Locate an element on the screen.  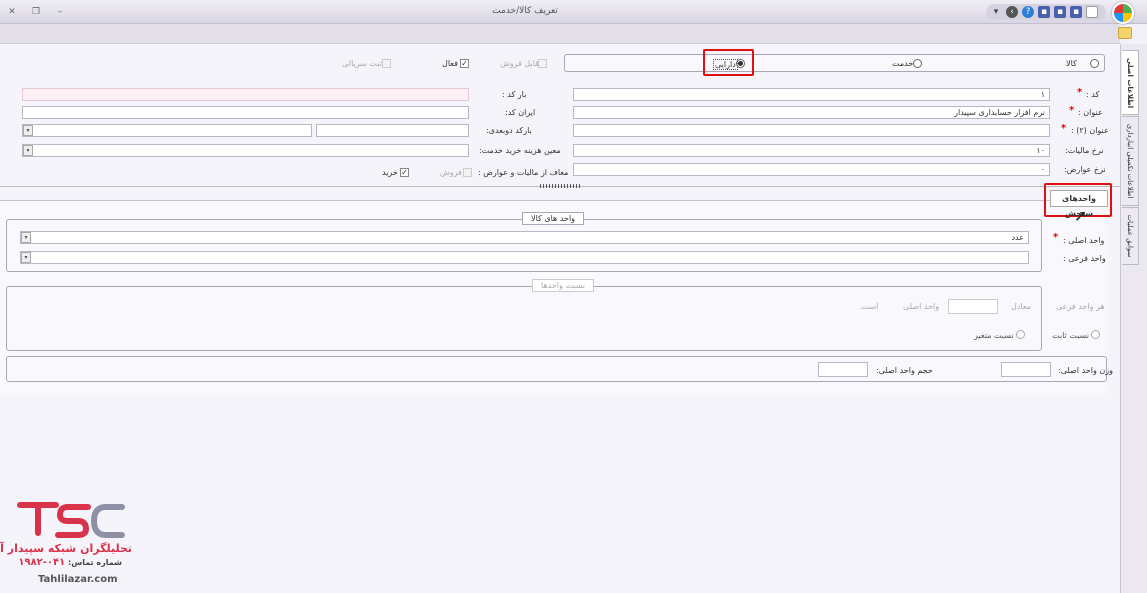
title2-label: عنوان (۲) : is located at coordinates (1090, 130).